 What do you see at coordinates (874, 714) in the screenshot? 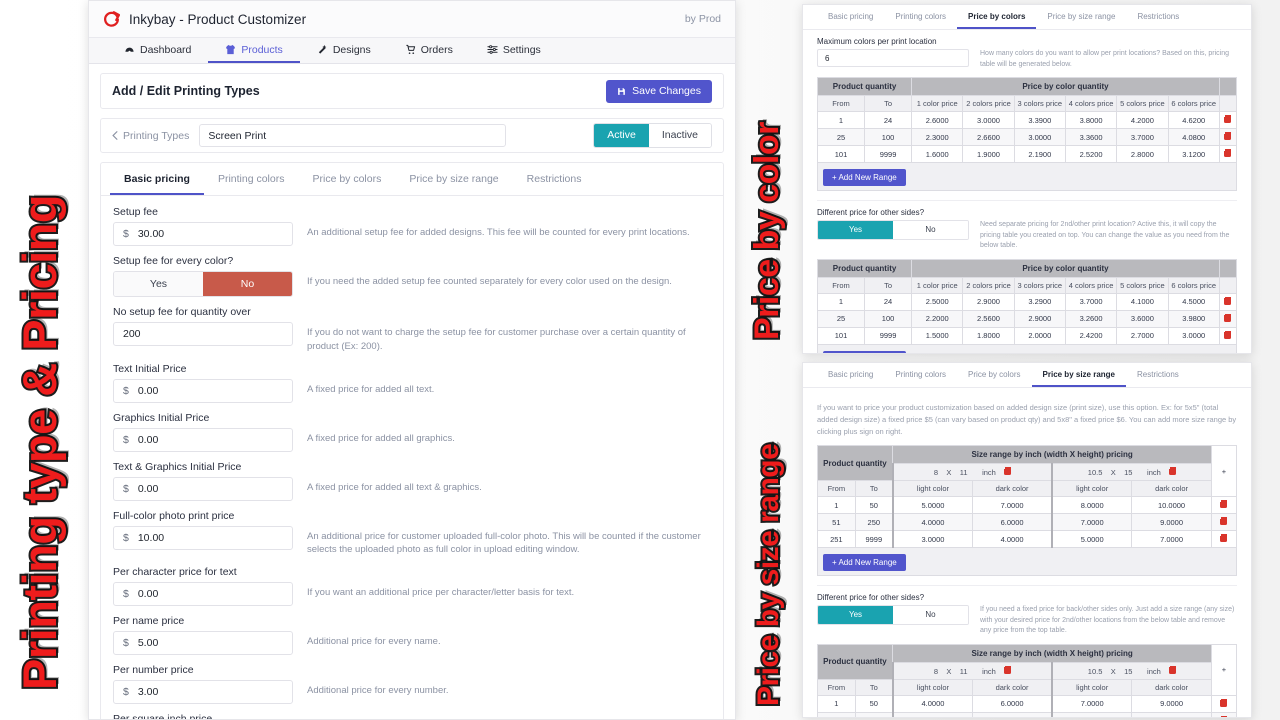
I see `cell-to: 250` at bounding box center [874, 714].